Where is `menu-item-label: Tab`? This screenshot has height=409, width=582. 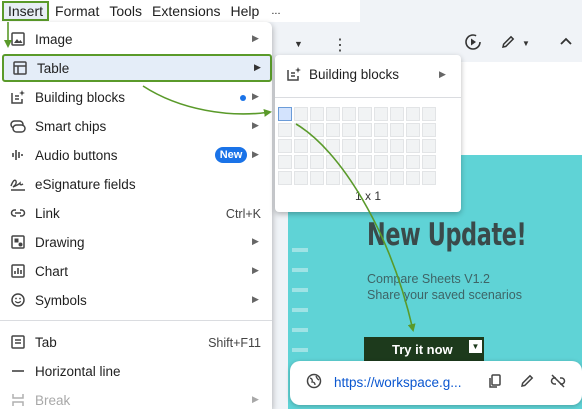 menu-item-label: Tab is located at coordinates (46, 342).